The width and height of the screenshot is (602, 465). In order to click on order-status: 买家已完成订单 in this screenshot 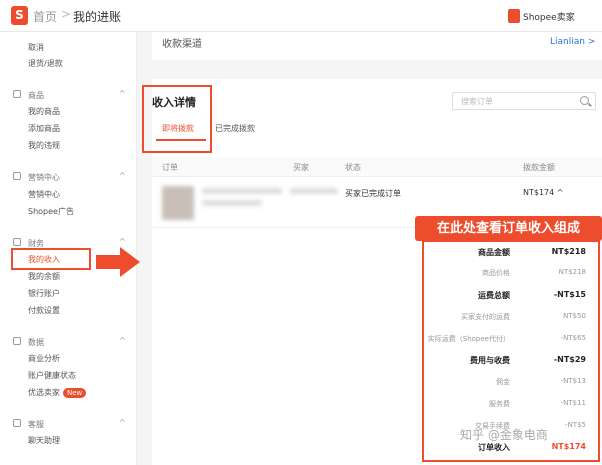, I will do `click(373, 193)`.